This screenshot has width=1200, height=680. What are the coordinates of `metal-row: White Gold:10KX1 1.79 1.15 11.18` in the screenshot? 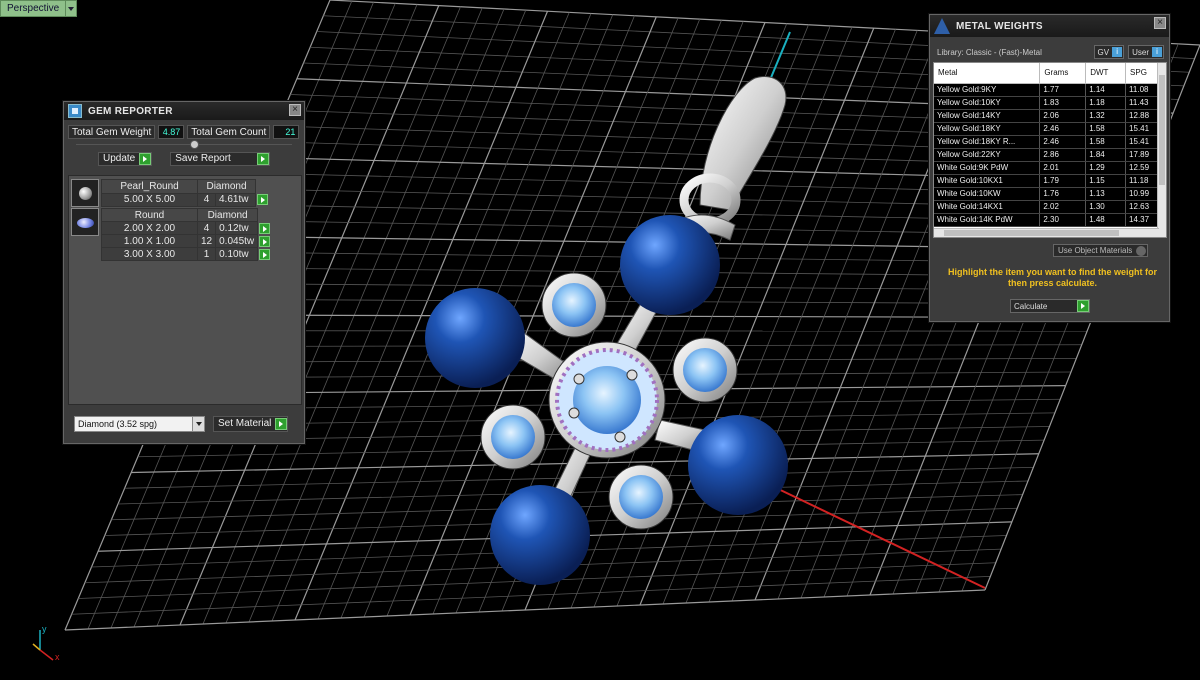 It's located at (1047, 181).